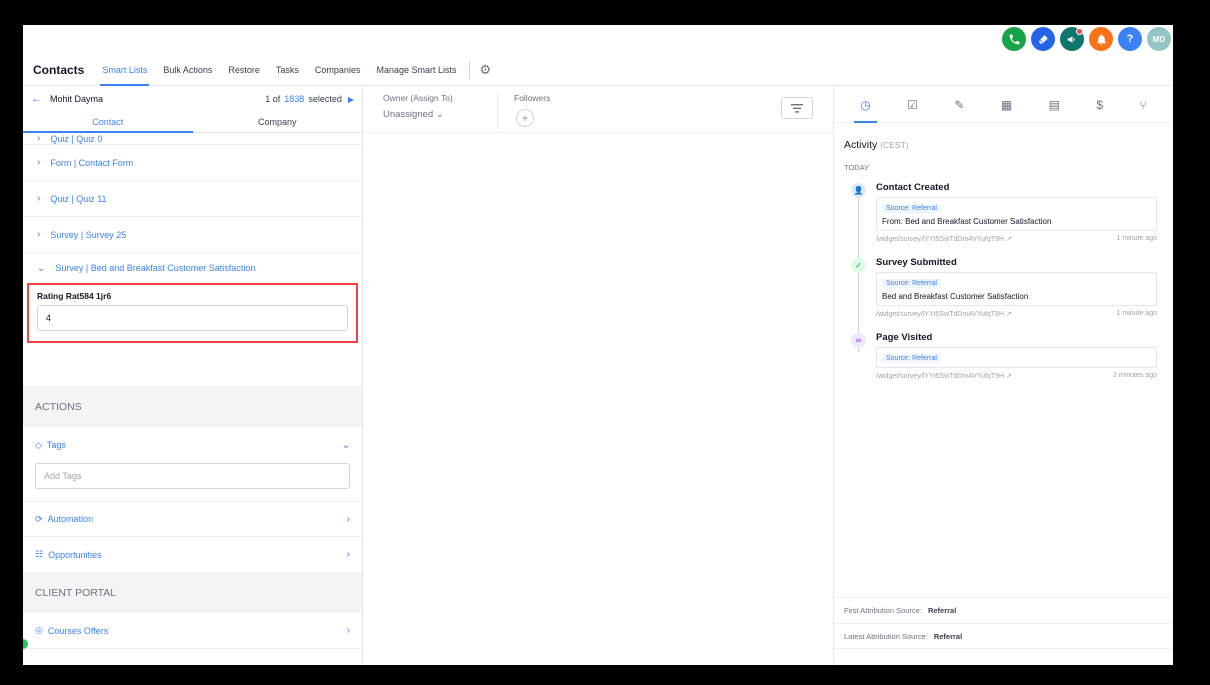  What do you see at coordinates (525, 118) in the screenshot?
I see `add-follower-icon: +` at bounding box center [525, 118].